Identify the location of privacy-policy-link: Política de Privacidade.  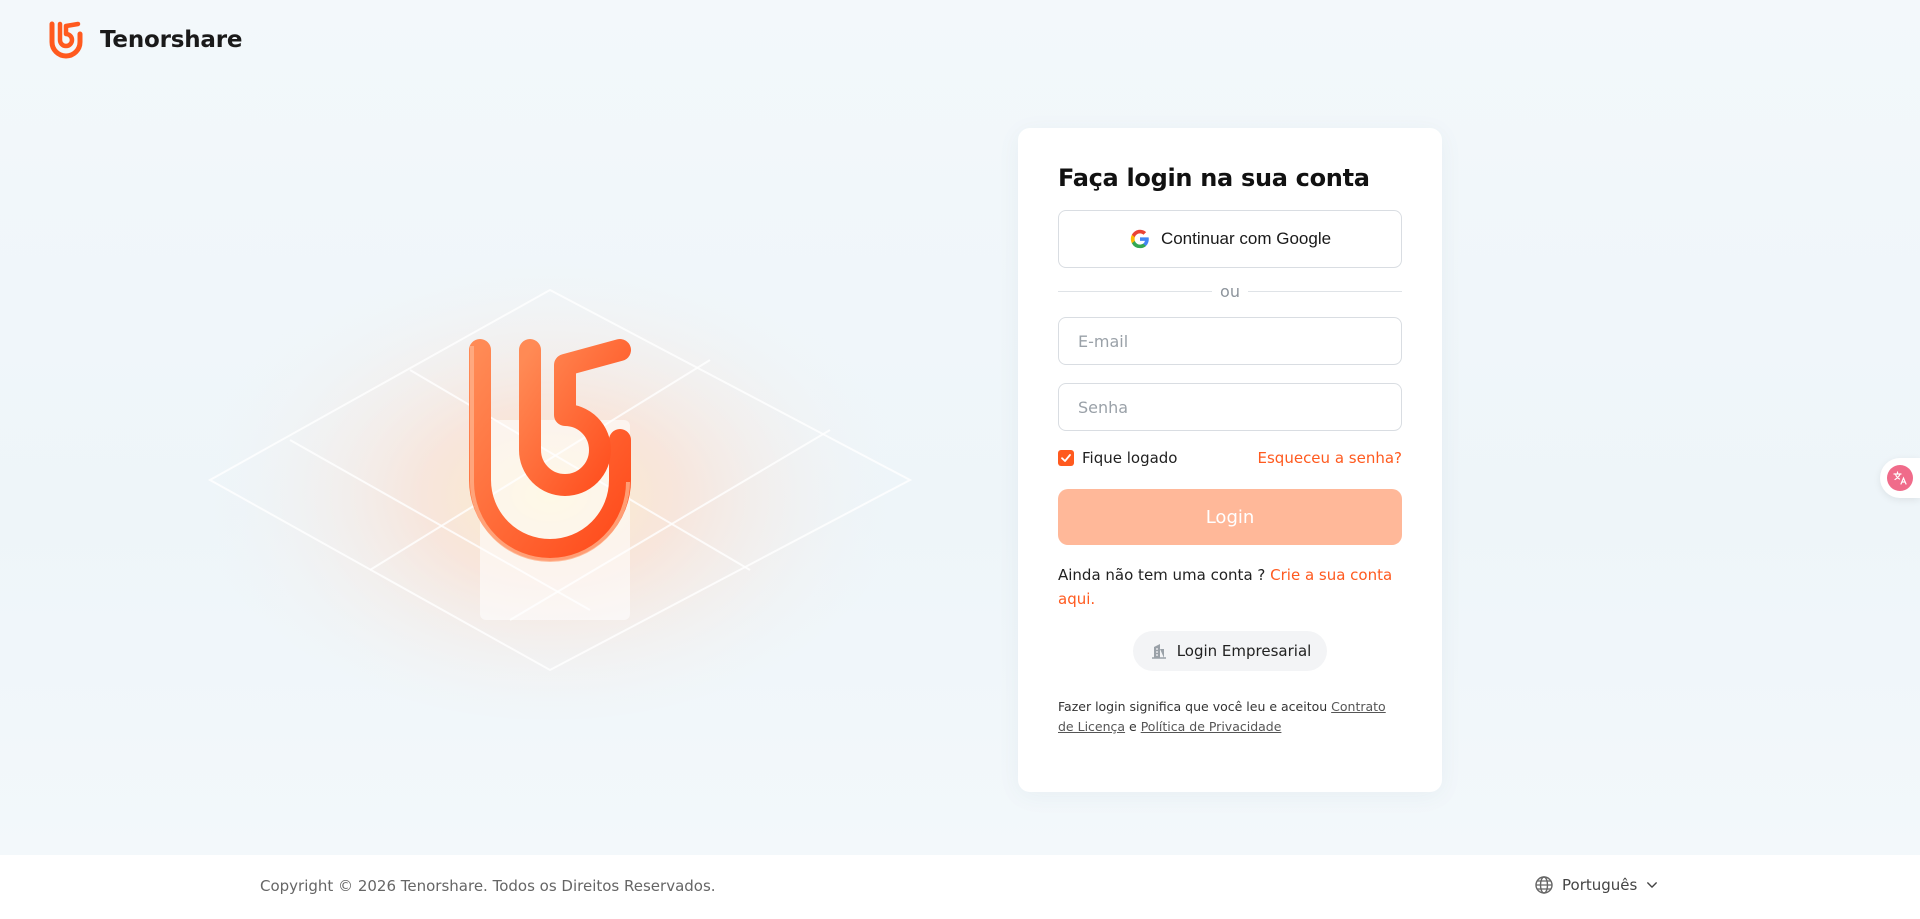
(1211, 726).